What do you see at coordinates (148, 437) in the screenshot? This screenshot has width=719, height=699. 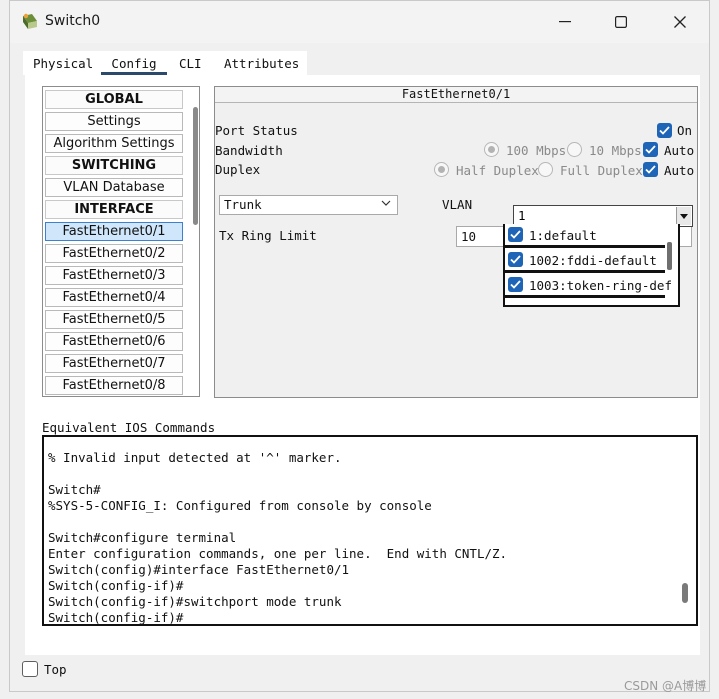 I see `console-caret-marker: ^` at bounding box center [148, 437].